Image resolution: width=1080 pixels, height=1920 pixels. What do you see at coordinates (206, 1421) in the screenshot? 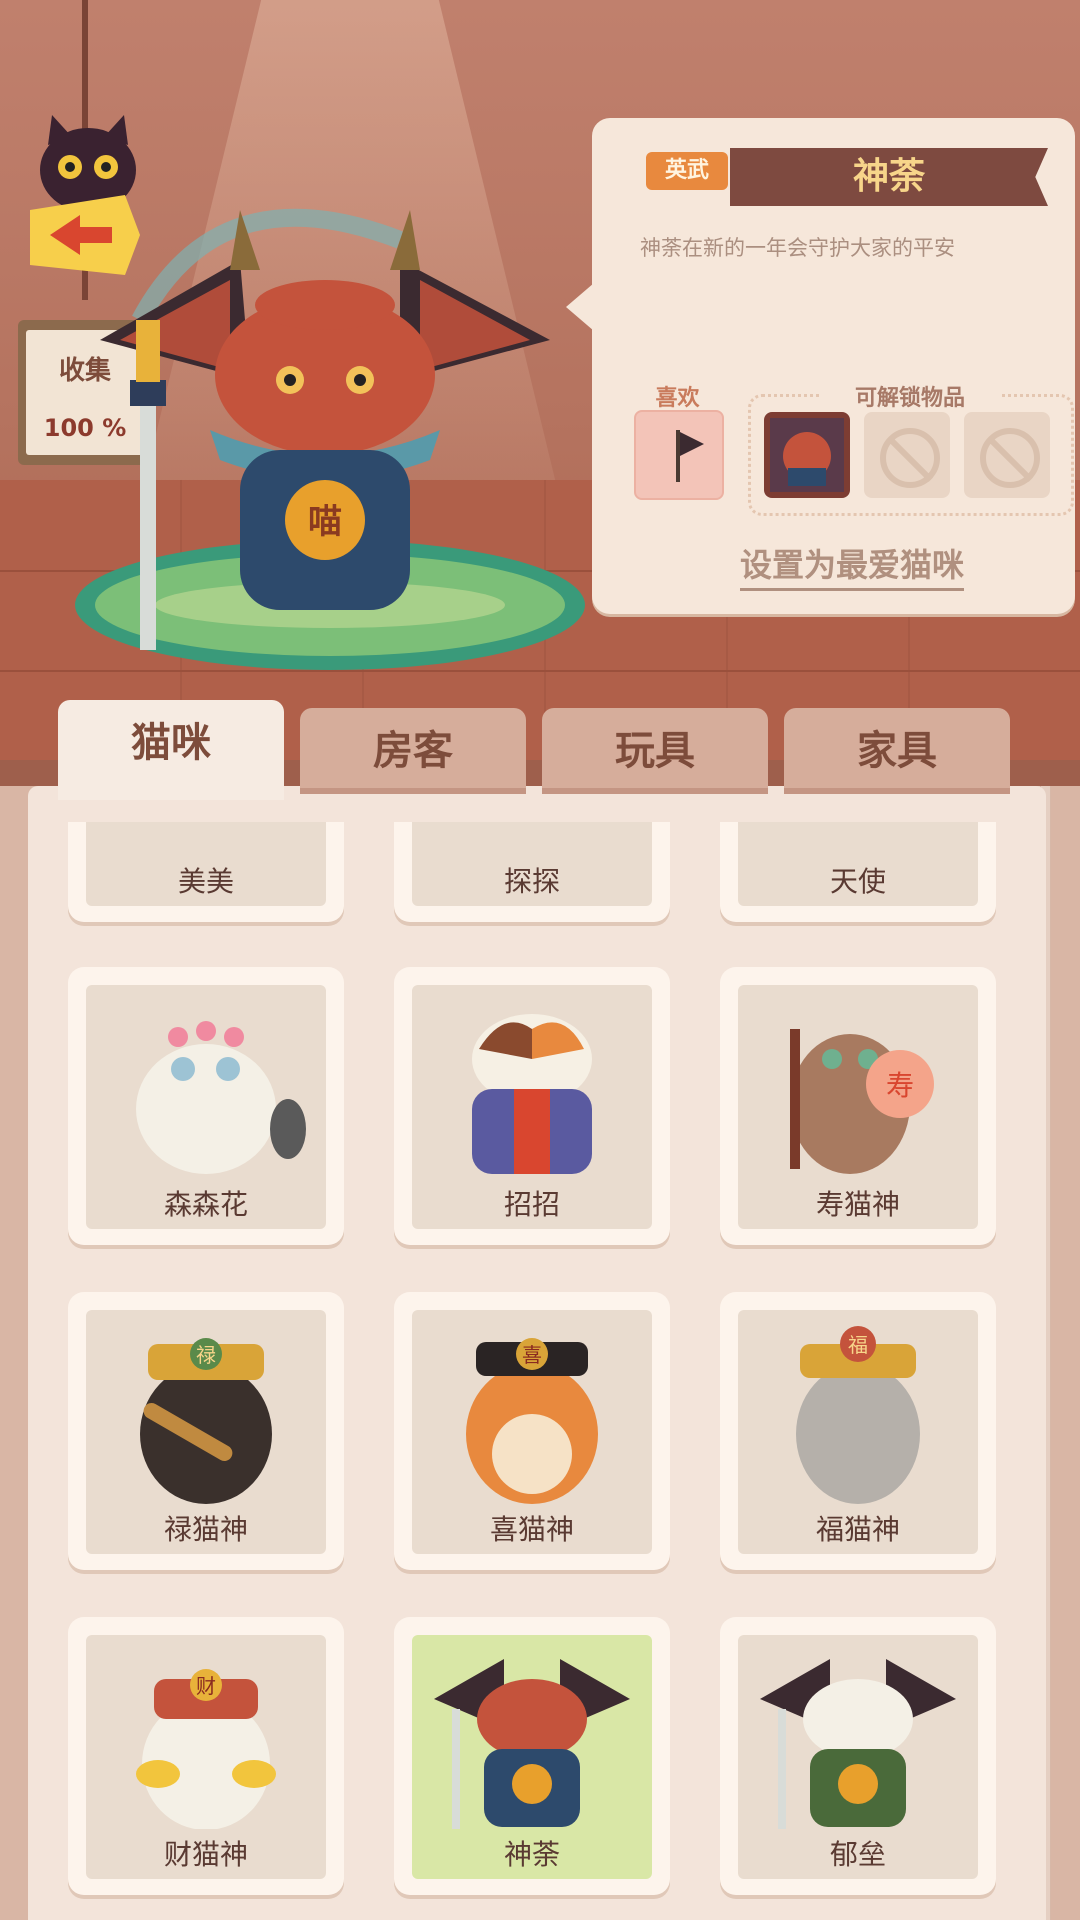
I see `cat-image: 禄` at bounding box center [206, 1421].